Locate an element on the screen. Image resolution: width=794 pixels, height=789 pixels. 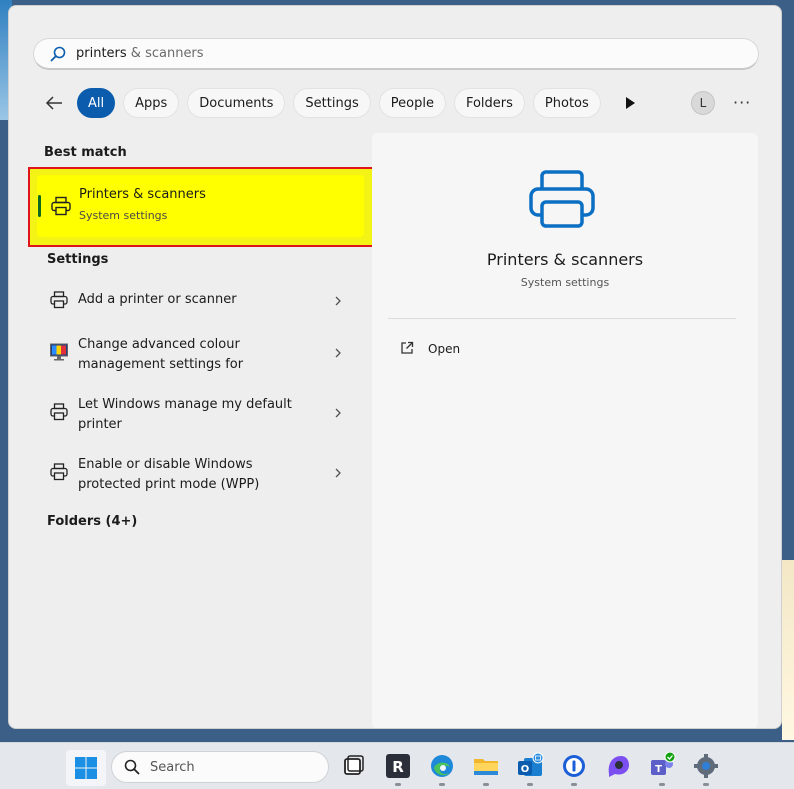
settings-item-label: Let Windows manage my default is located at coordinates (185, 404).